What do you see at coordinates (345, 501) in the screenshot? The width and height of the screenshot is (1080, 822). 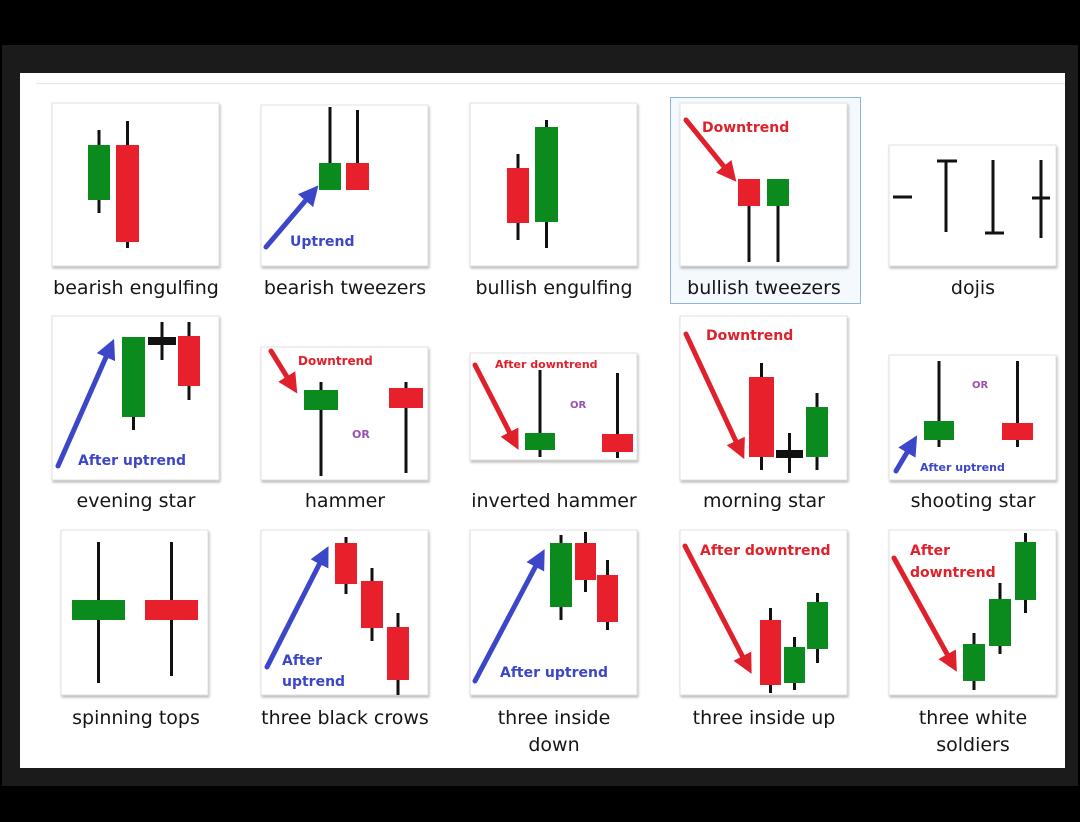 I see `file-label-hammer: hammer` at bounding box center [345, 501].